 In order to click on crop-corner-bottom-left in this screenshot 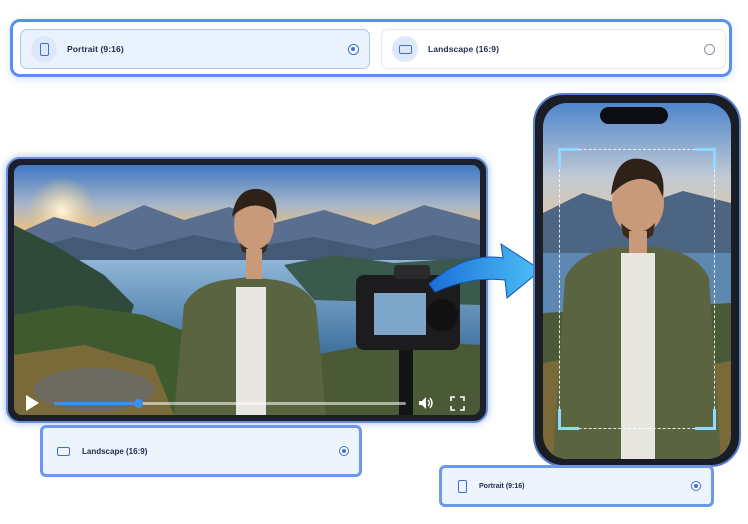, I will do `click(568, 419)`.